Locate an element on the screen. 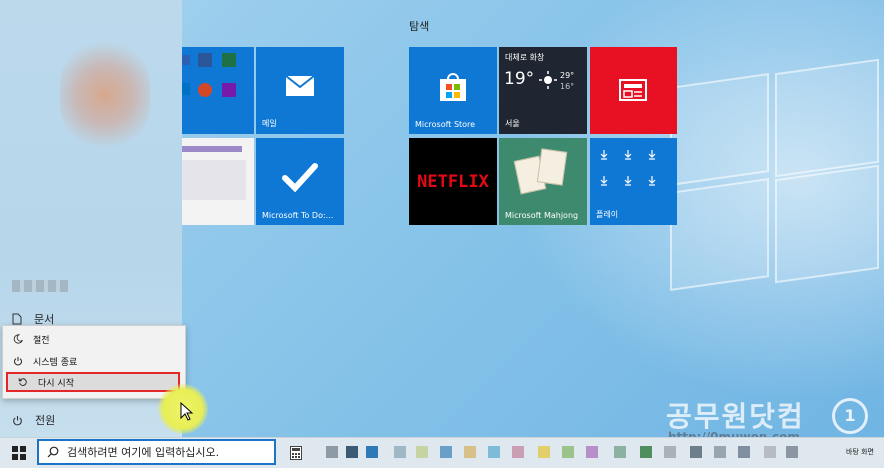 This screenshot has width=884, height=468. newspaper-icon is located at coordinates (633, 90).